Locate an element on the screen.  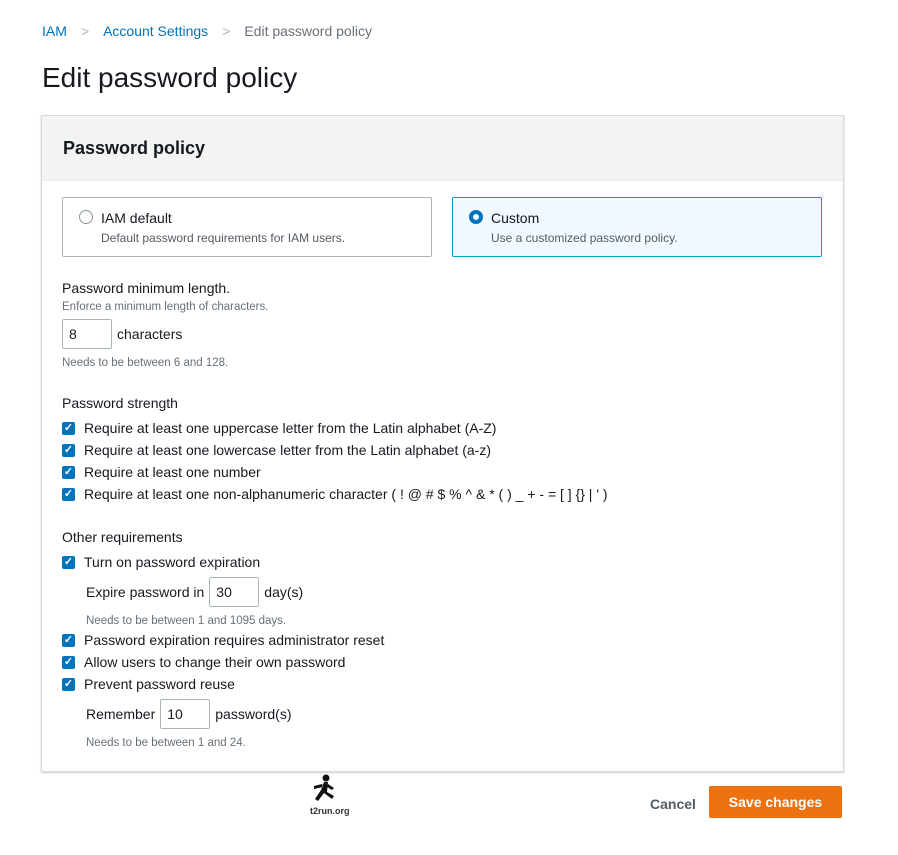
option-desc: Use a customized password policy. is located at coordinates (584, 238).